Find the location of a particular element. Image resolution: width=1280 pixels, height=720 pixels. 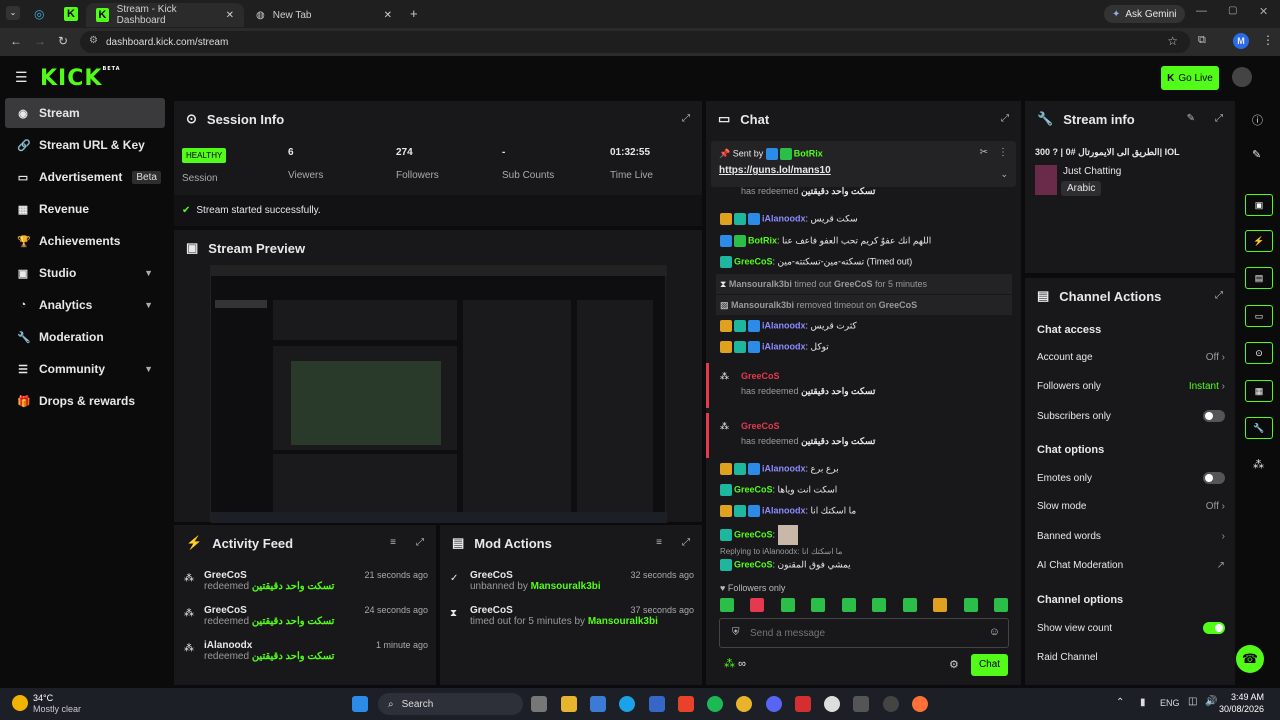

restore-button: ▢ is located at coordinates (1232, 10).